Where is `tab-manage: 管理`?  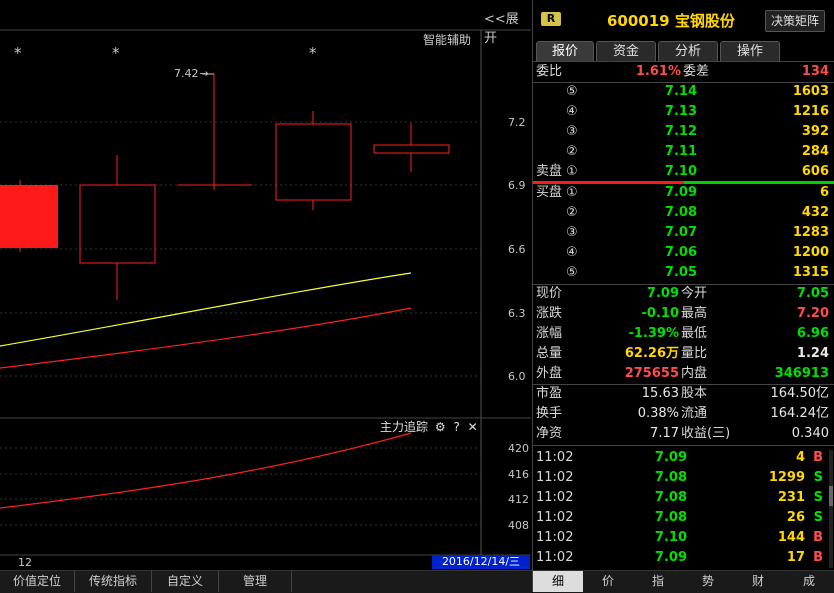 tab-manage: 管理 is located at coordinates (255, 581).